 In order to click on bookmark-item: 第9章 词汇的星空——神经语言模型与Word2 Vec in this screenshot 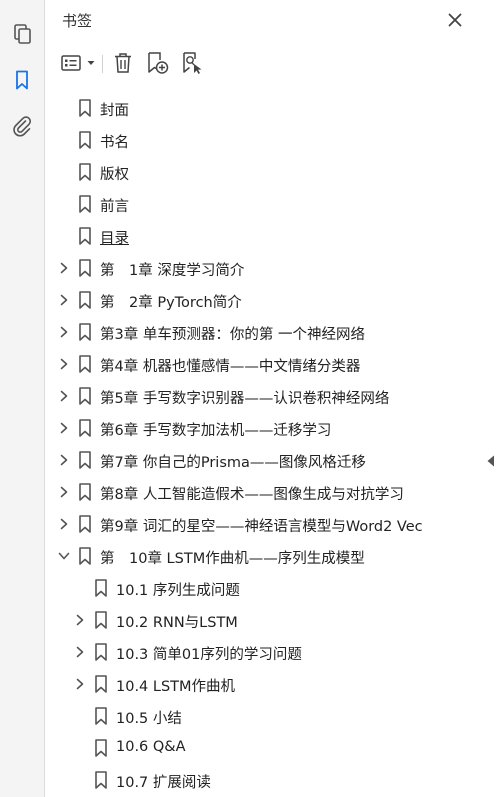, I will do `click(272, 524)`.